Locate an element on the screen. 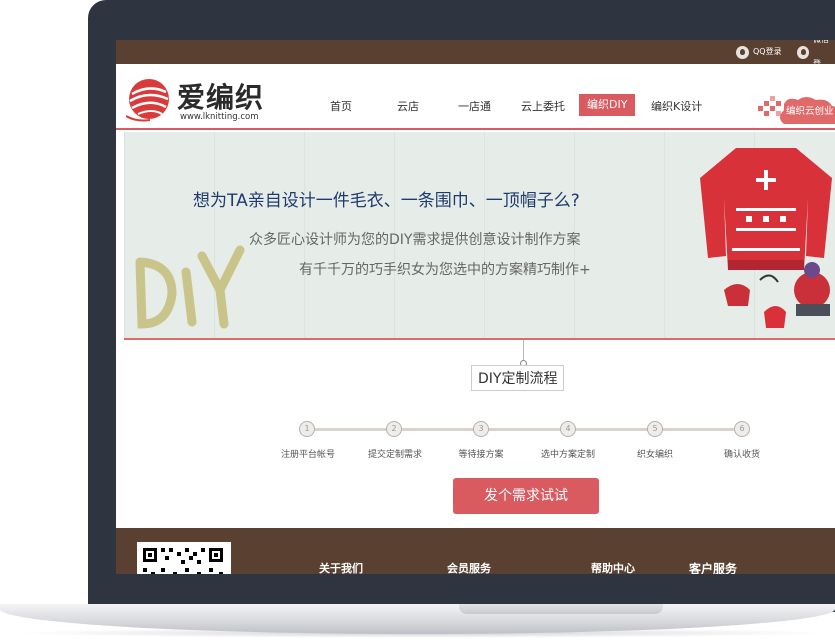 Image resolution: width=835 pixels, height=643 pixels. step-3-label: 等待接方案 is located at coordinates (481, 455).